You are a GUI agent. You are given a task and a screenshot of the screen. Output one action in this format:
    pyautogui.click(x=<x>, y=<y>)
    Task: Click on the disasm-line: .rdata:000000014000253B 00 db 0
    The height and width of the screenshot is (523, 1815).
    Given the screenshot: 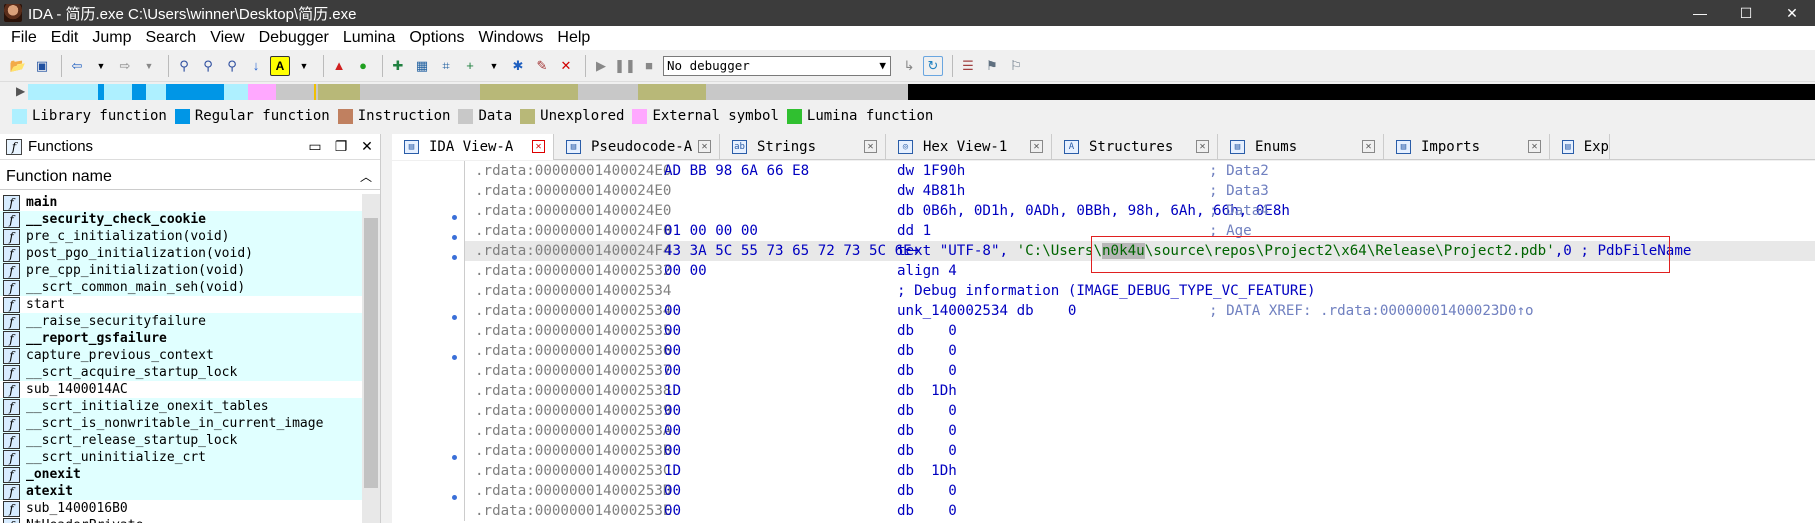 What is the action you would take?
    pyautogui.click(x=1140, y=451)
    